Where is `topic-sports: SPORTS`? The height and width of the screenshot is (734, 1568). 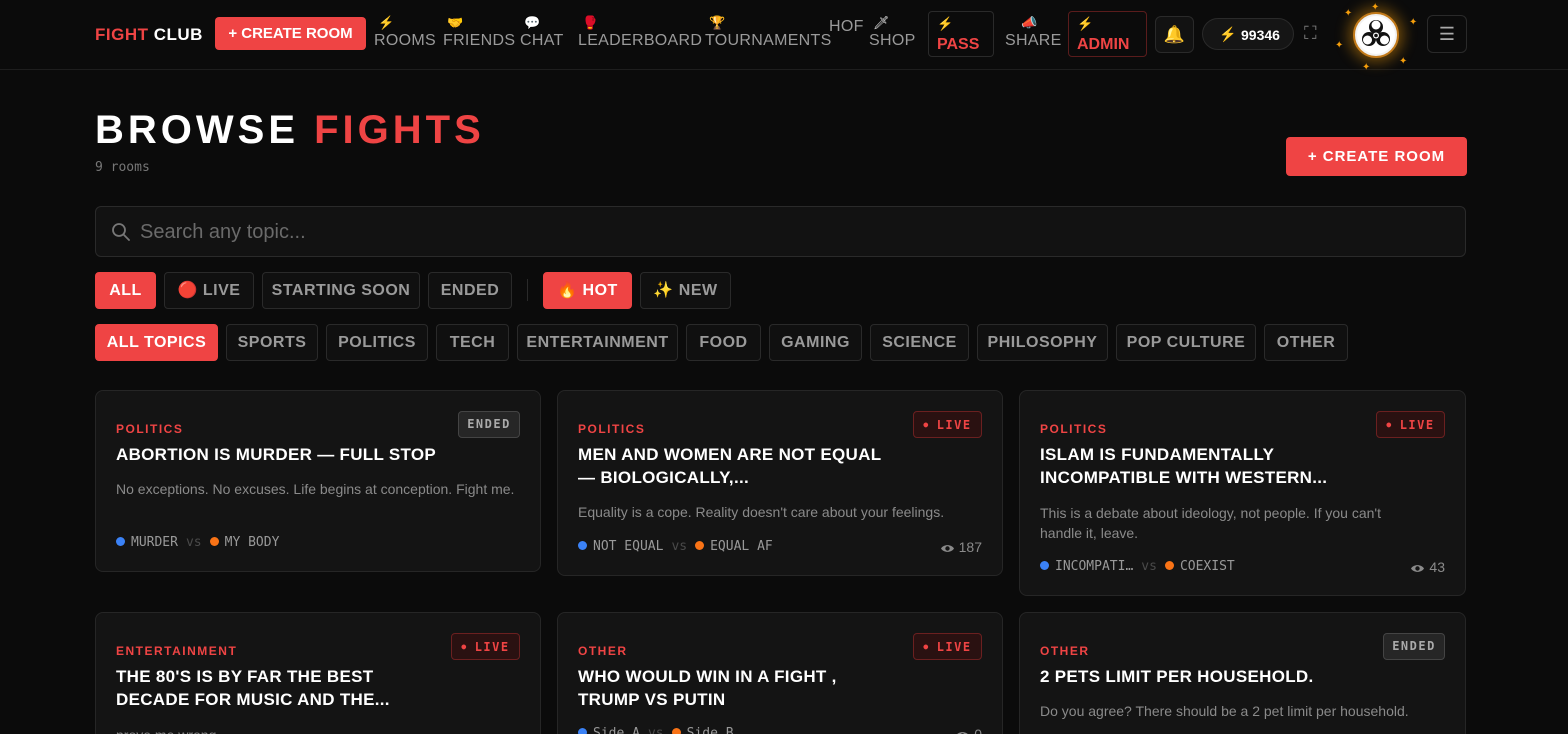
topic-sports: SPORTS is located at coordinates (272, 342).